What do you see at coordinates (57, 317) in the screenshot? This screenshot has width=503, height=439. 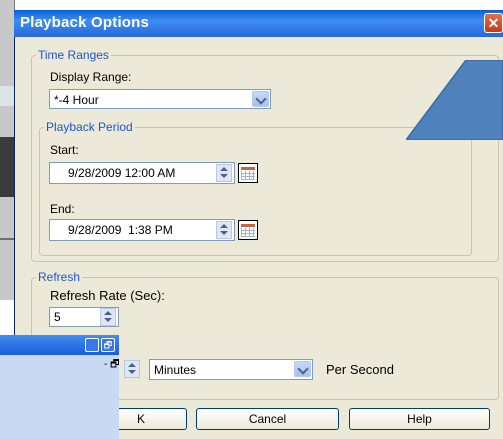 I see `refresh-rate-value: 5` at bounding box center [57, 317].